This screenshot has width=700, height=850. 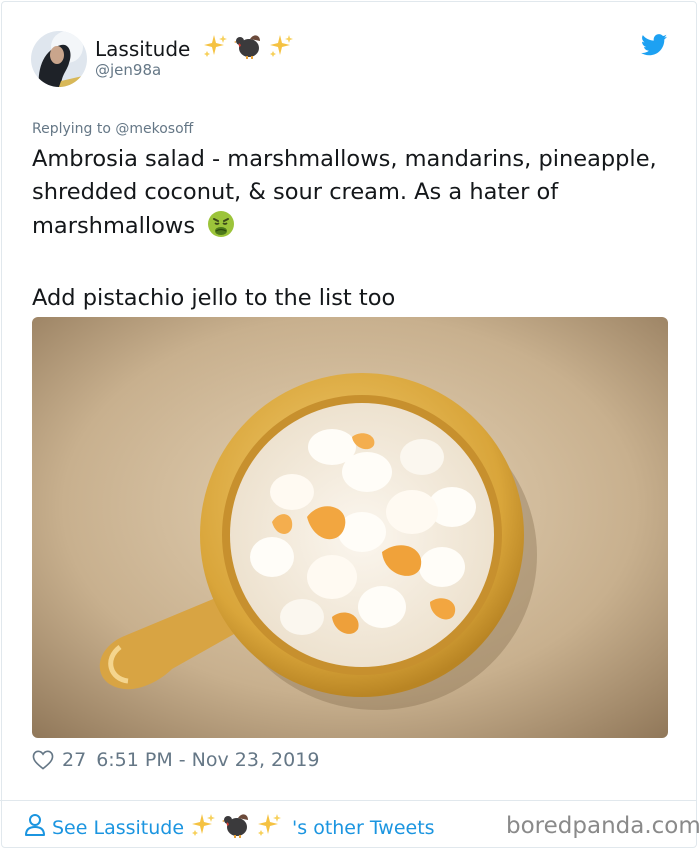 I want to click on replying-to: Replying to @mekosoff, so click(x=112, y=129).